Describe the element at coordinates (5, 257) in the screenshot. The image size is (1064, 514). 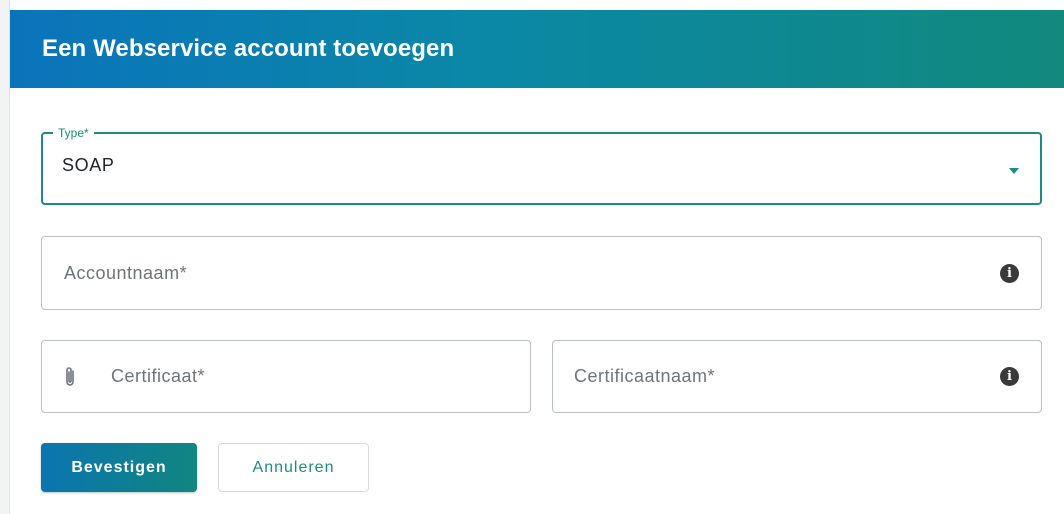
I see `background-edge` at that location.